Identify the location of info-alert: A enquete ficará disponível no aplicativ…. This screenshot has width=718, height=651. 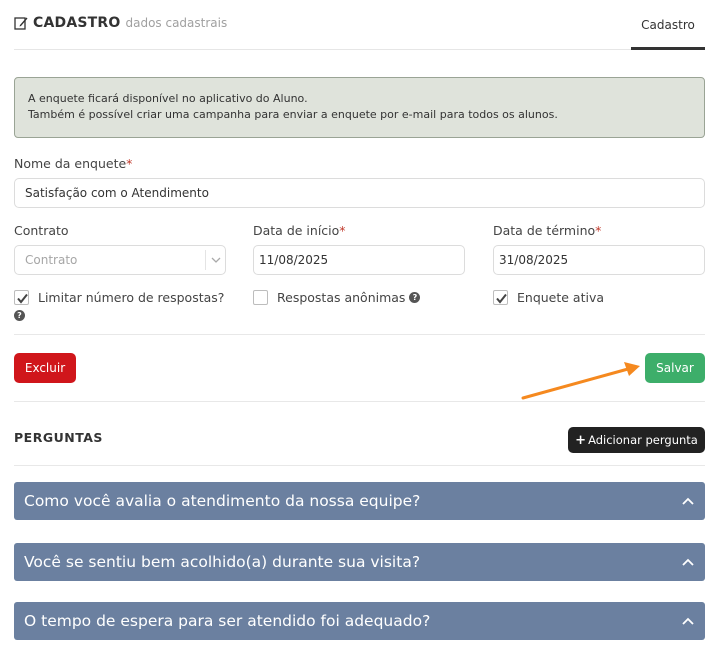
(359, 107).